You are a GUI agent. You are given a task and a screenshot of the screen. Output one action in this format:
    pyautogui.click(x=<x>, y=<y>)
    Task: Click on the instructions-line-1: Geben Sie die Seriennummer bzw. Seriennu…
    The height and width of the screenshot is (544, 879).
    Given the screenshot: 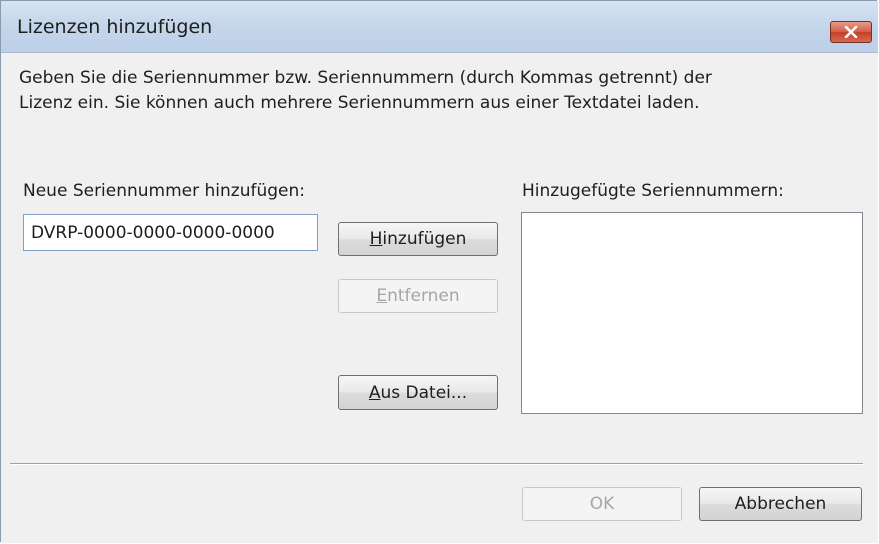 What is the action you would take?
    pyautogui.click(x=365, y=78)
    